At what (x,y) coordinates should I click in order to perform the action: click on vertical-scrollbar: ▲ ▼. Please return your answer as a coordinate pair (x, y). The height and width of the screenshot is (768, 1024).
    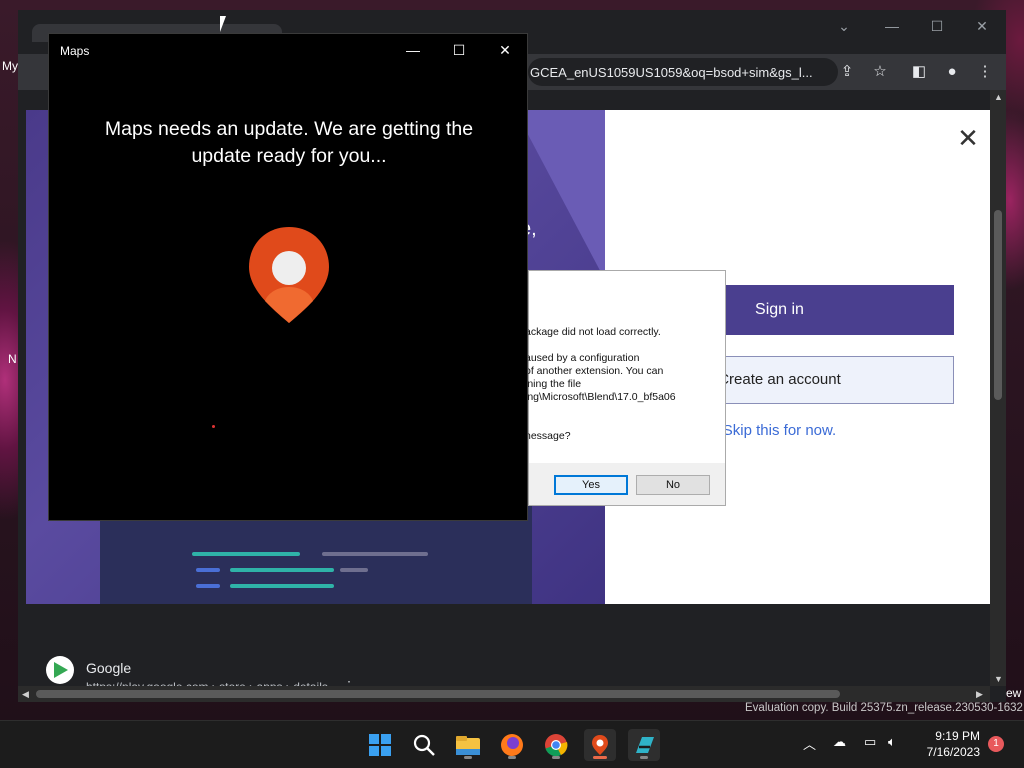
    Looking at the image, I should click on (998, 388).